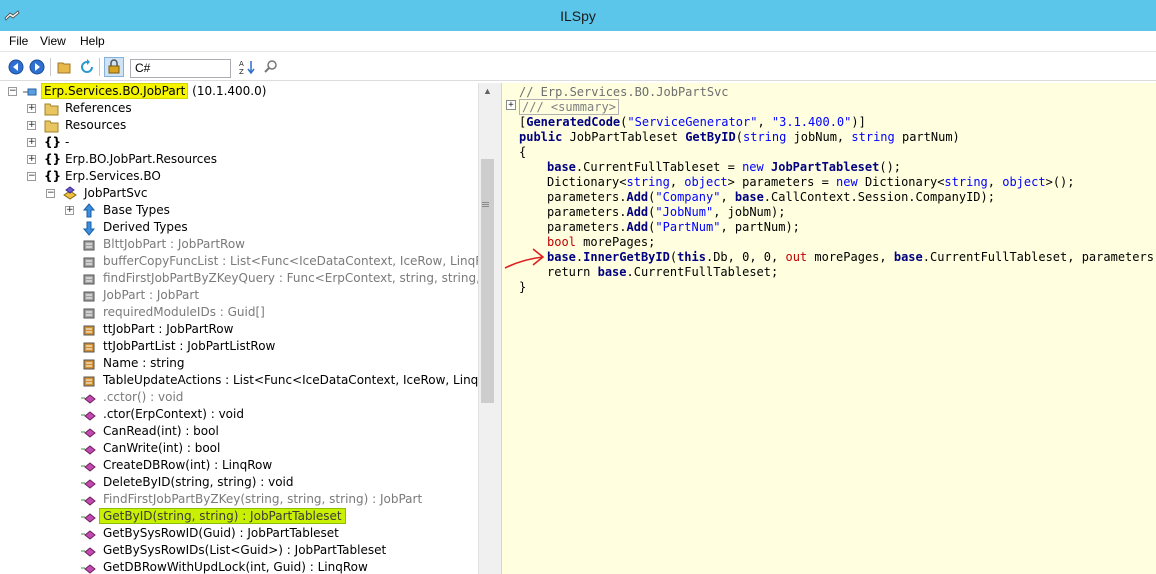 The image size is (1156, 574). I want to click on member-label: JobPart, so click(151, 295).